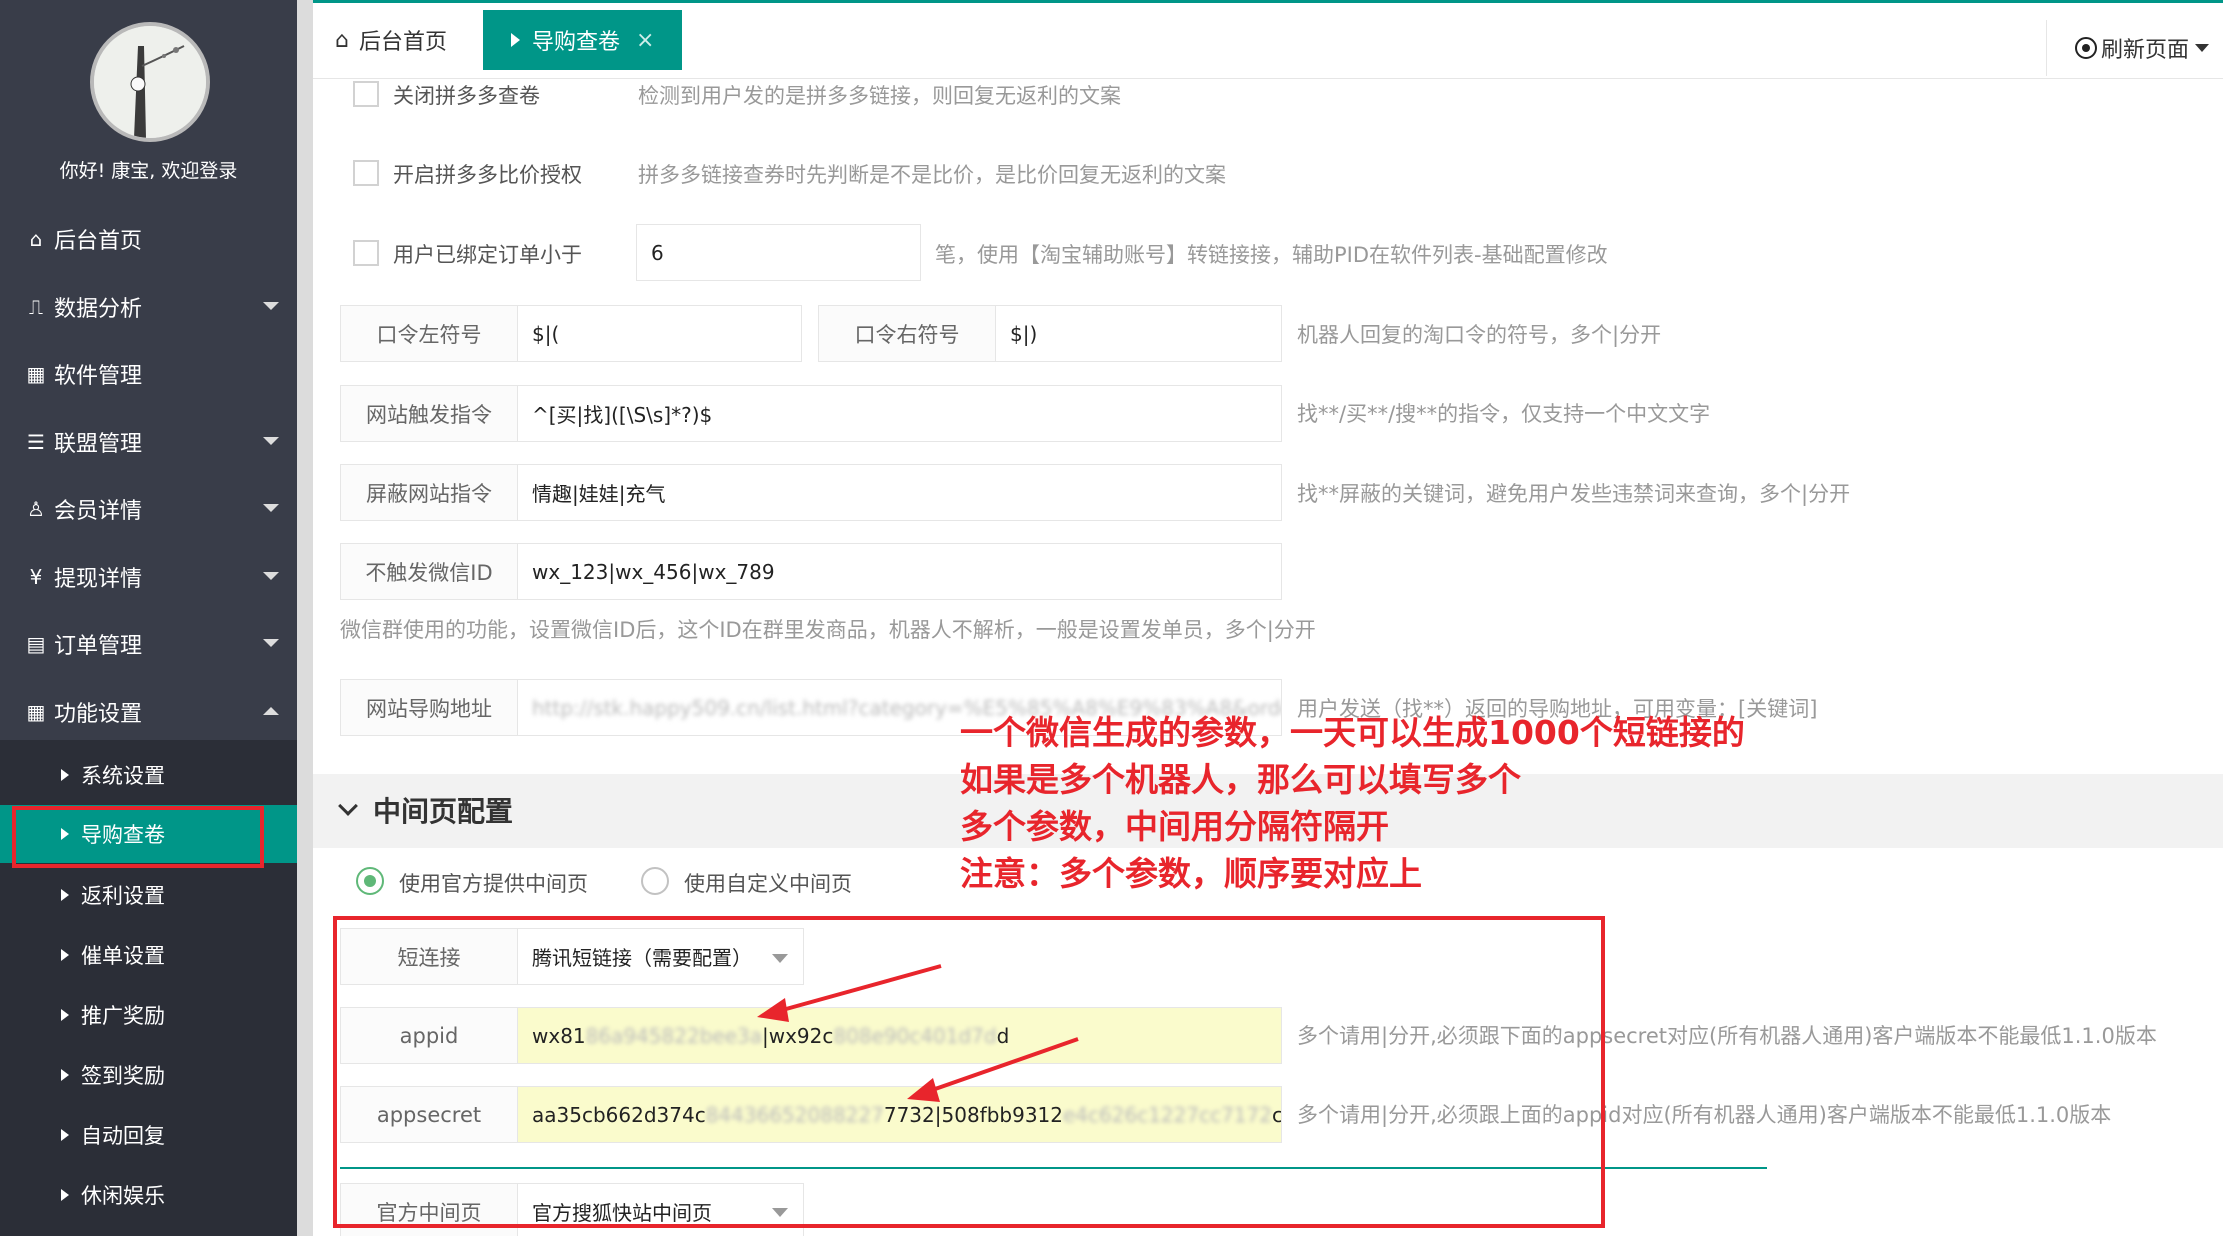 This screenshot has width=2223, height=1236. I want to click on avatar, so click(150, 82).